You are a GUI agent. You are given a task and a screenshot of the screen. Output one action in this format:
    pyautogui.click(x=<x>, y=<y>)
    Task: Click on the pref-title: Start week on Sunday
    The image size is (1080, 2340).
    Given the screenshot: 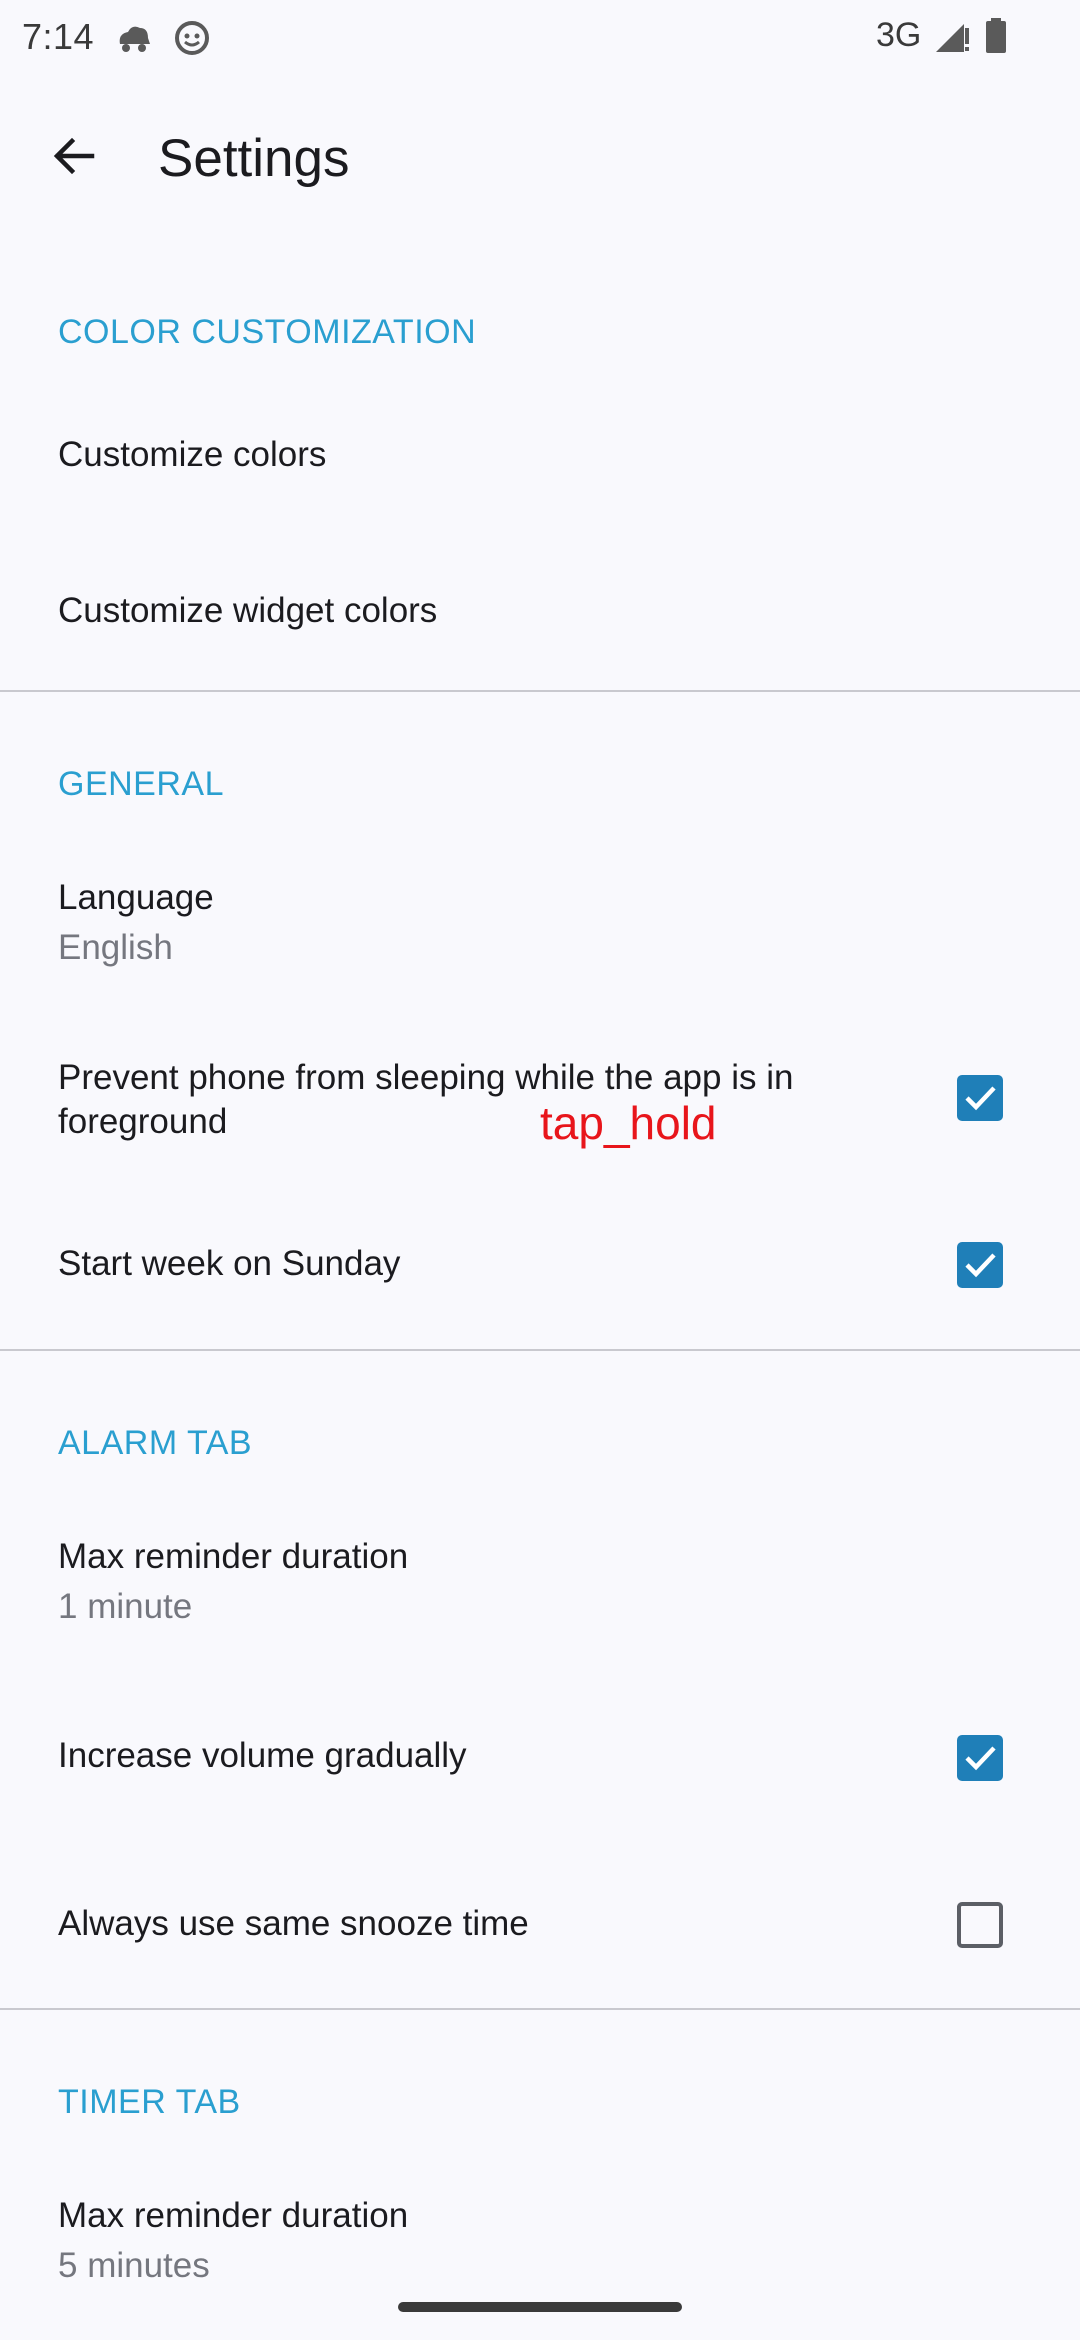 What is the action you would take?
    pyautogui.click(x=229, y=1263)
    